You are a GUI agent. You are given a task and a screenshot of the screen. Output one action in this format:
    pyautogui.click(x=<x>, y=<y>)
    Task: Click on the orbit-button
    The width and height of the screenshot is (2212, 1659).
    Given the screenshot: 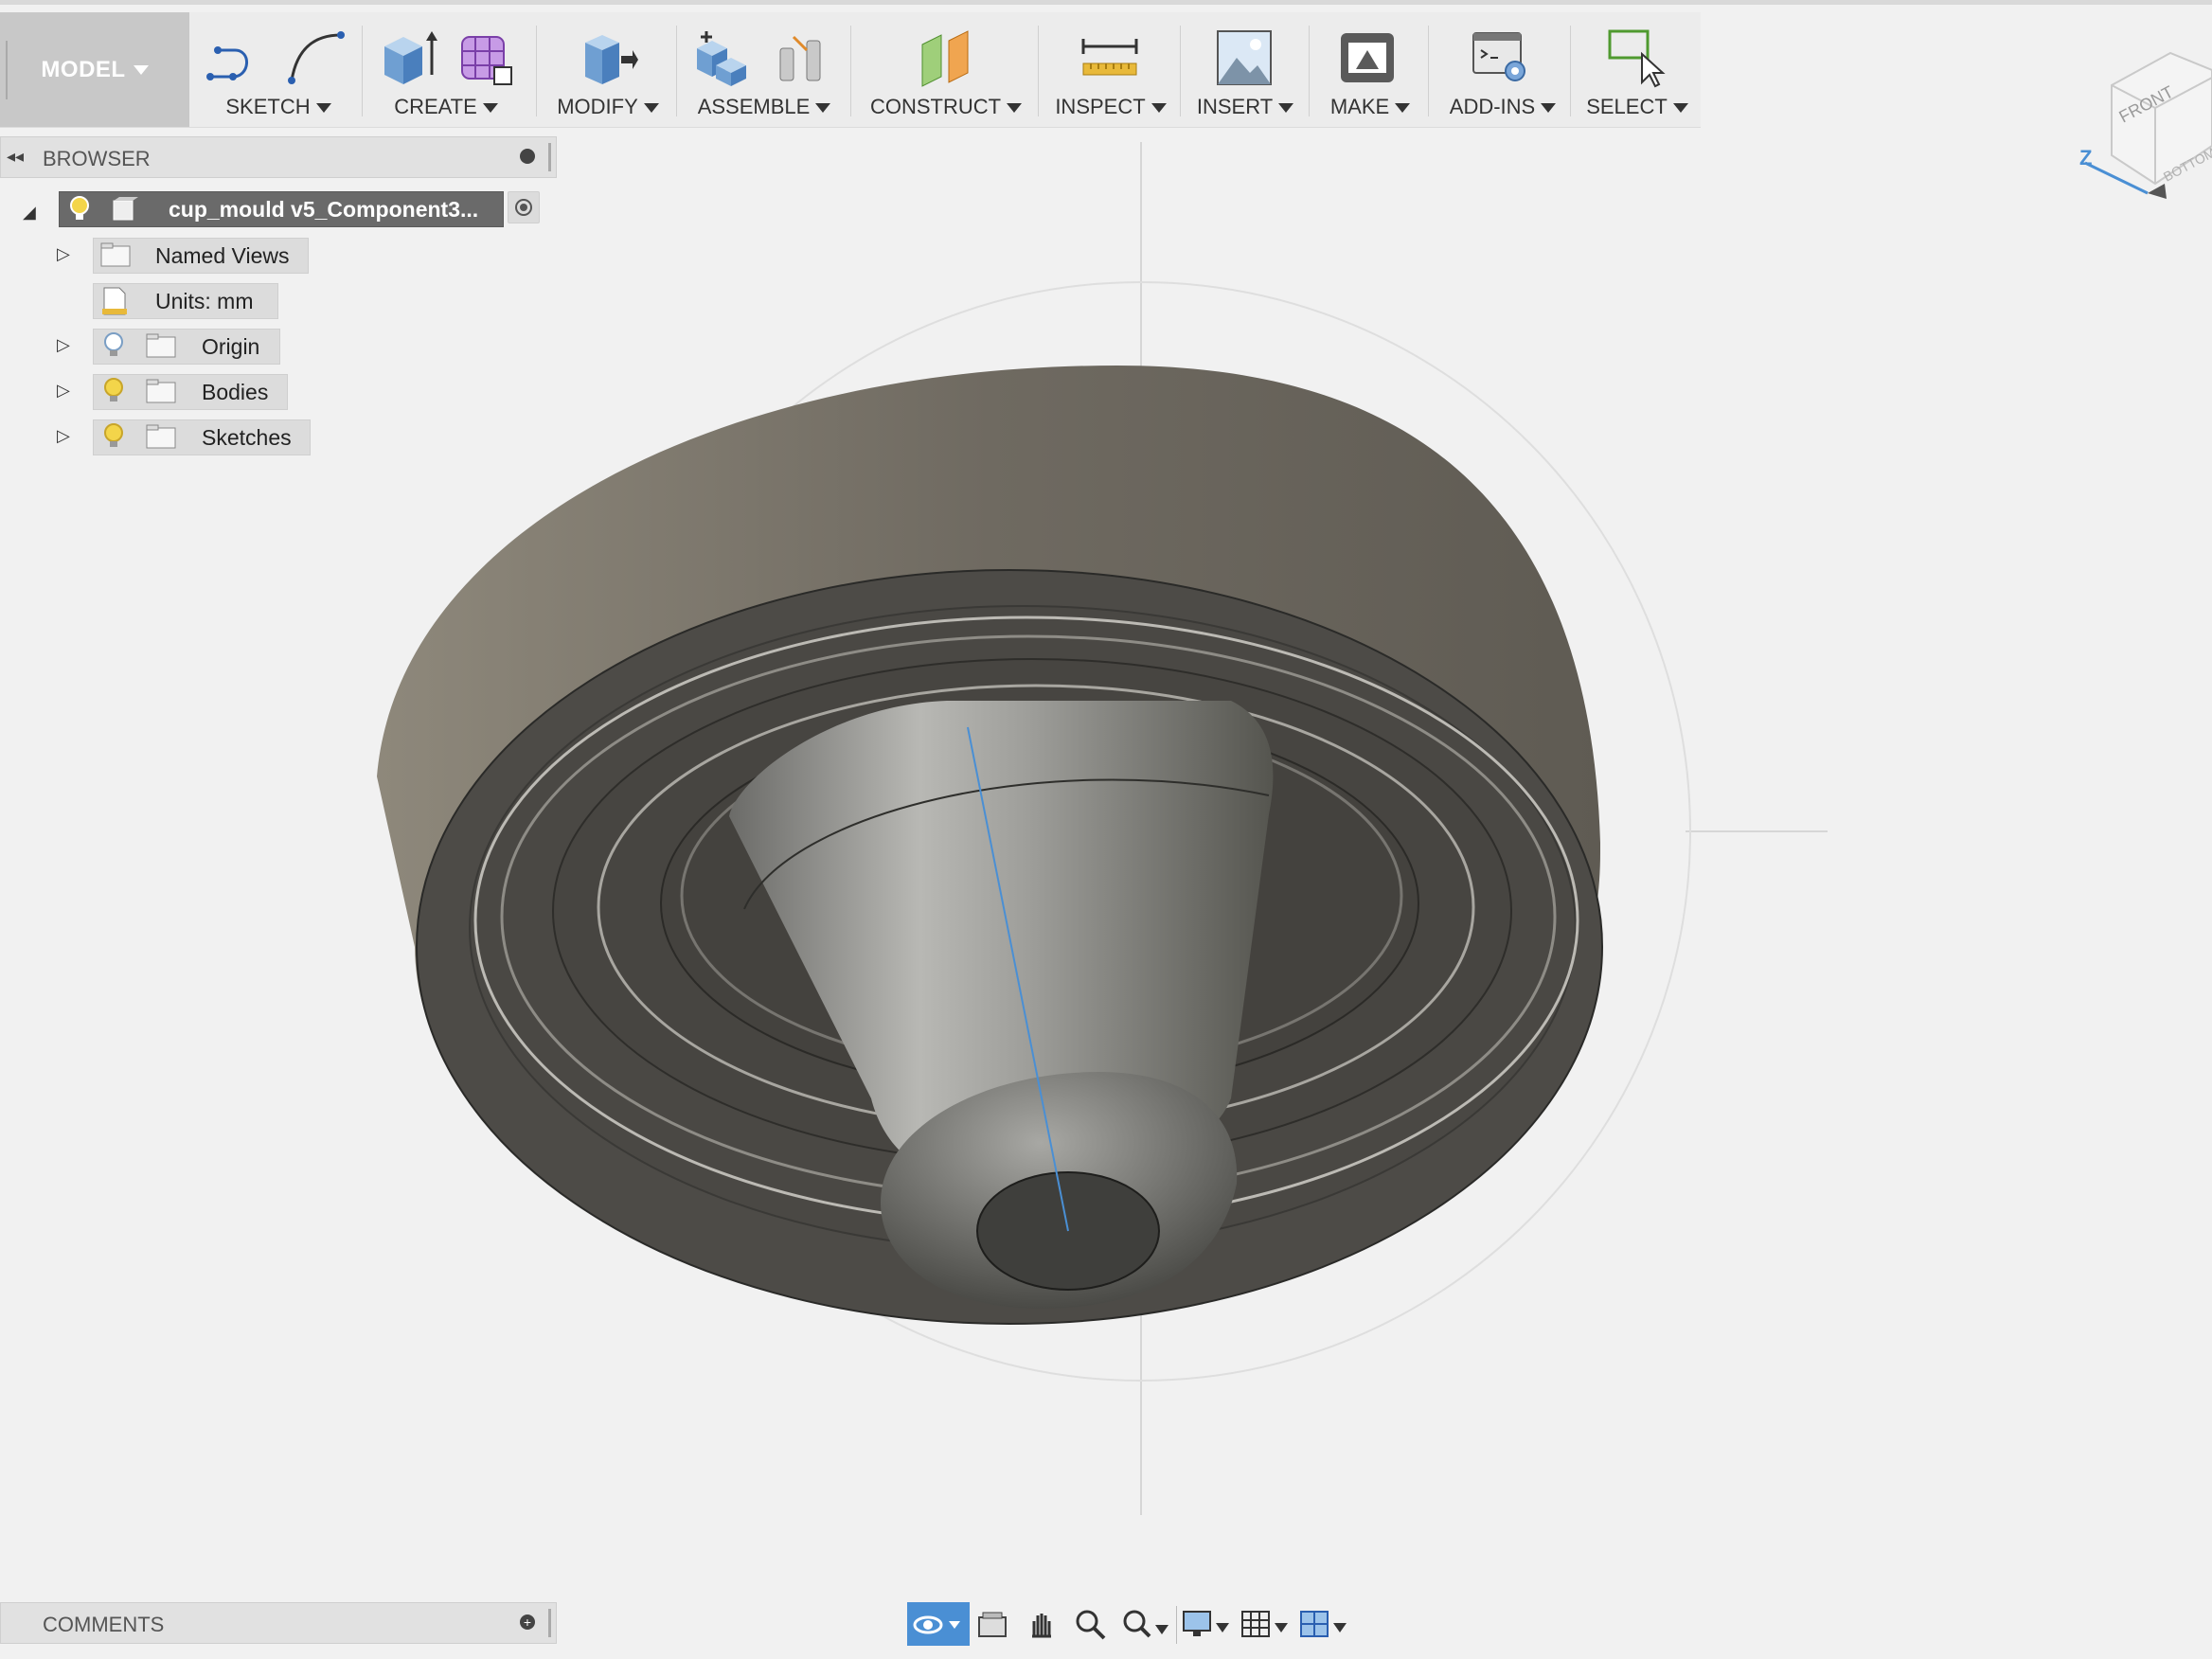 What is the action you would take?
    pyautogui.click(x=938, y=1624)
    